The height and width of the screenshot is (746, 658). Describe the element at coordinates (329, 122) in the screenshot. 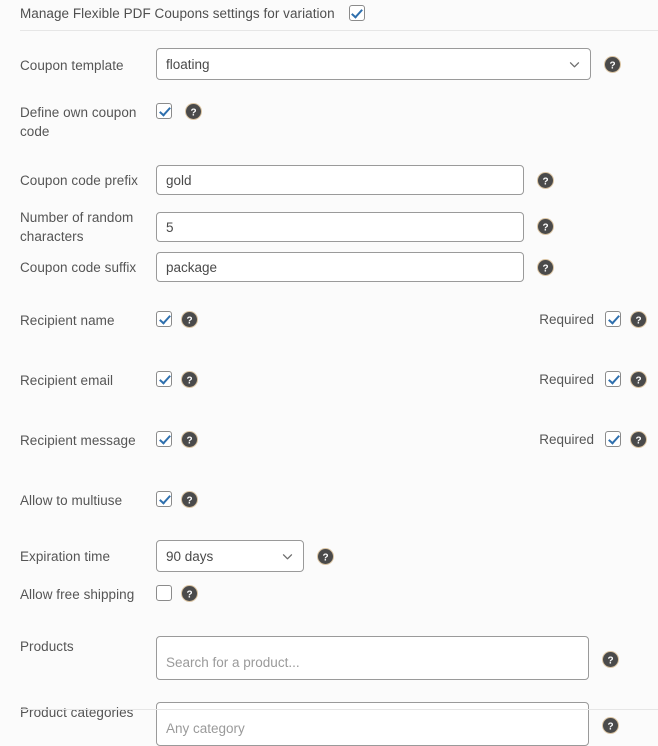

I see `row-define-own-coupon-code: Define own coupon code ?` at that location.